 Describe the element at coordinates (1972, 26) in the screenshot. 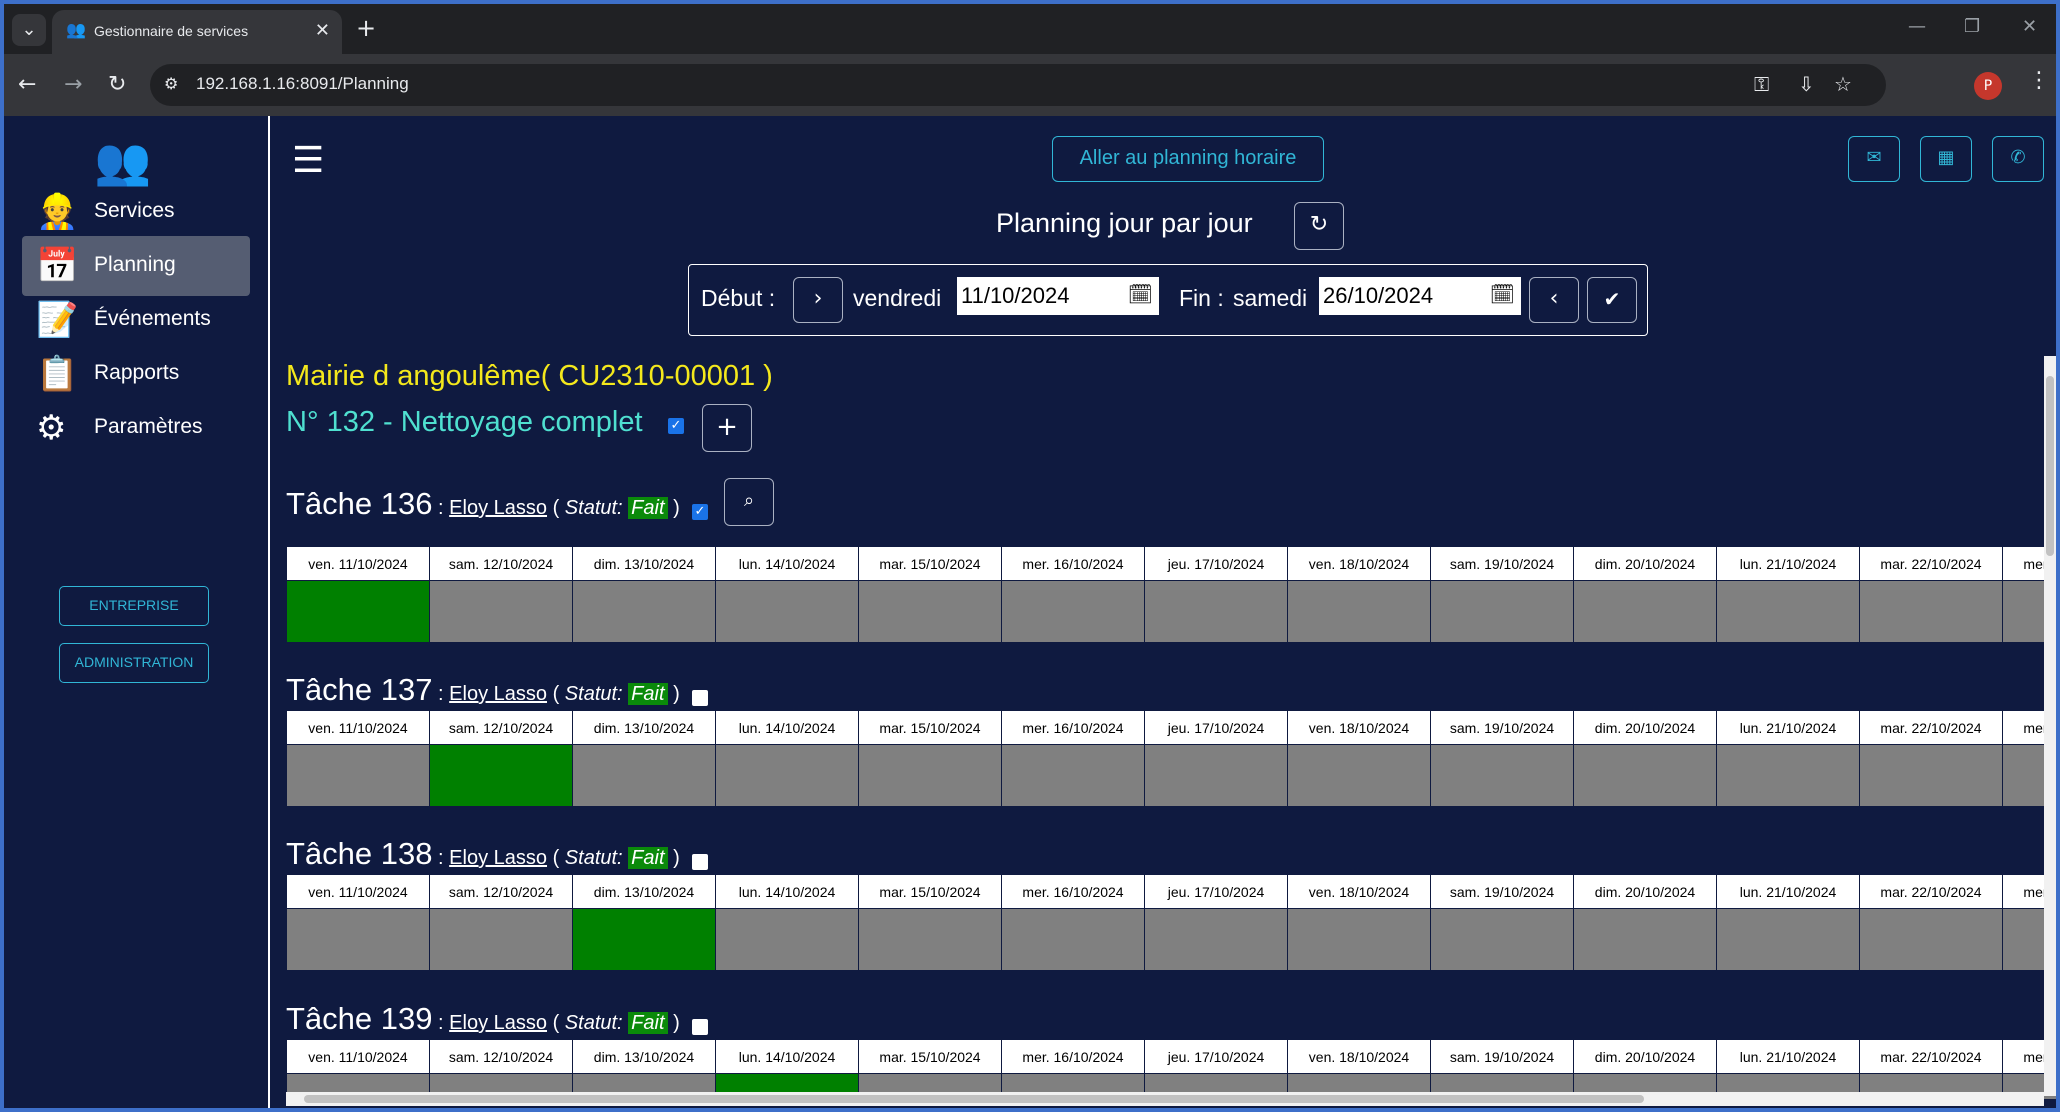

I see `restore-icon: ❐` at that location.